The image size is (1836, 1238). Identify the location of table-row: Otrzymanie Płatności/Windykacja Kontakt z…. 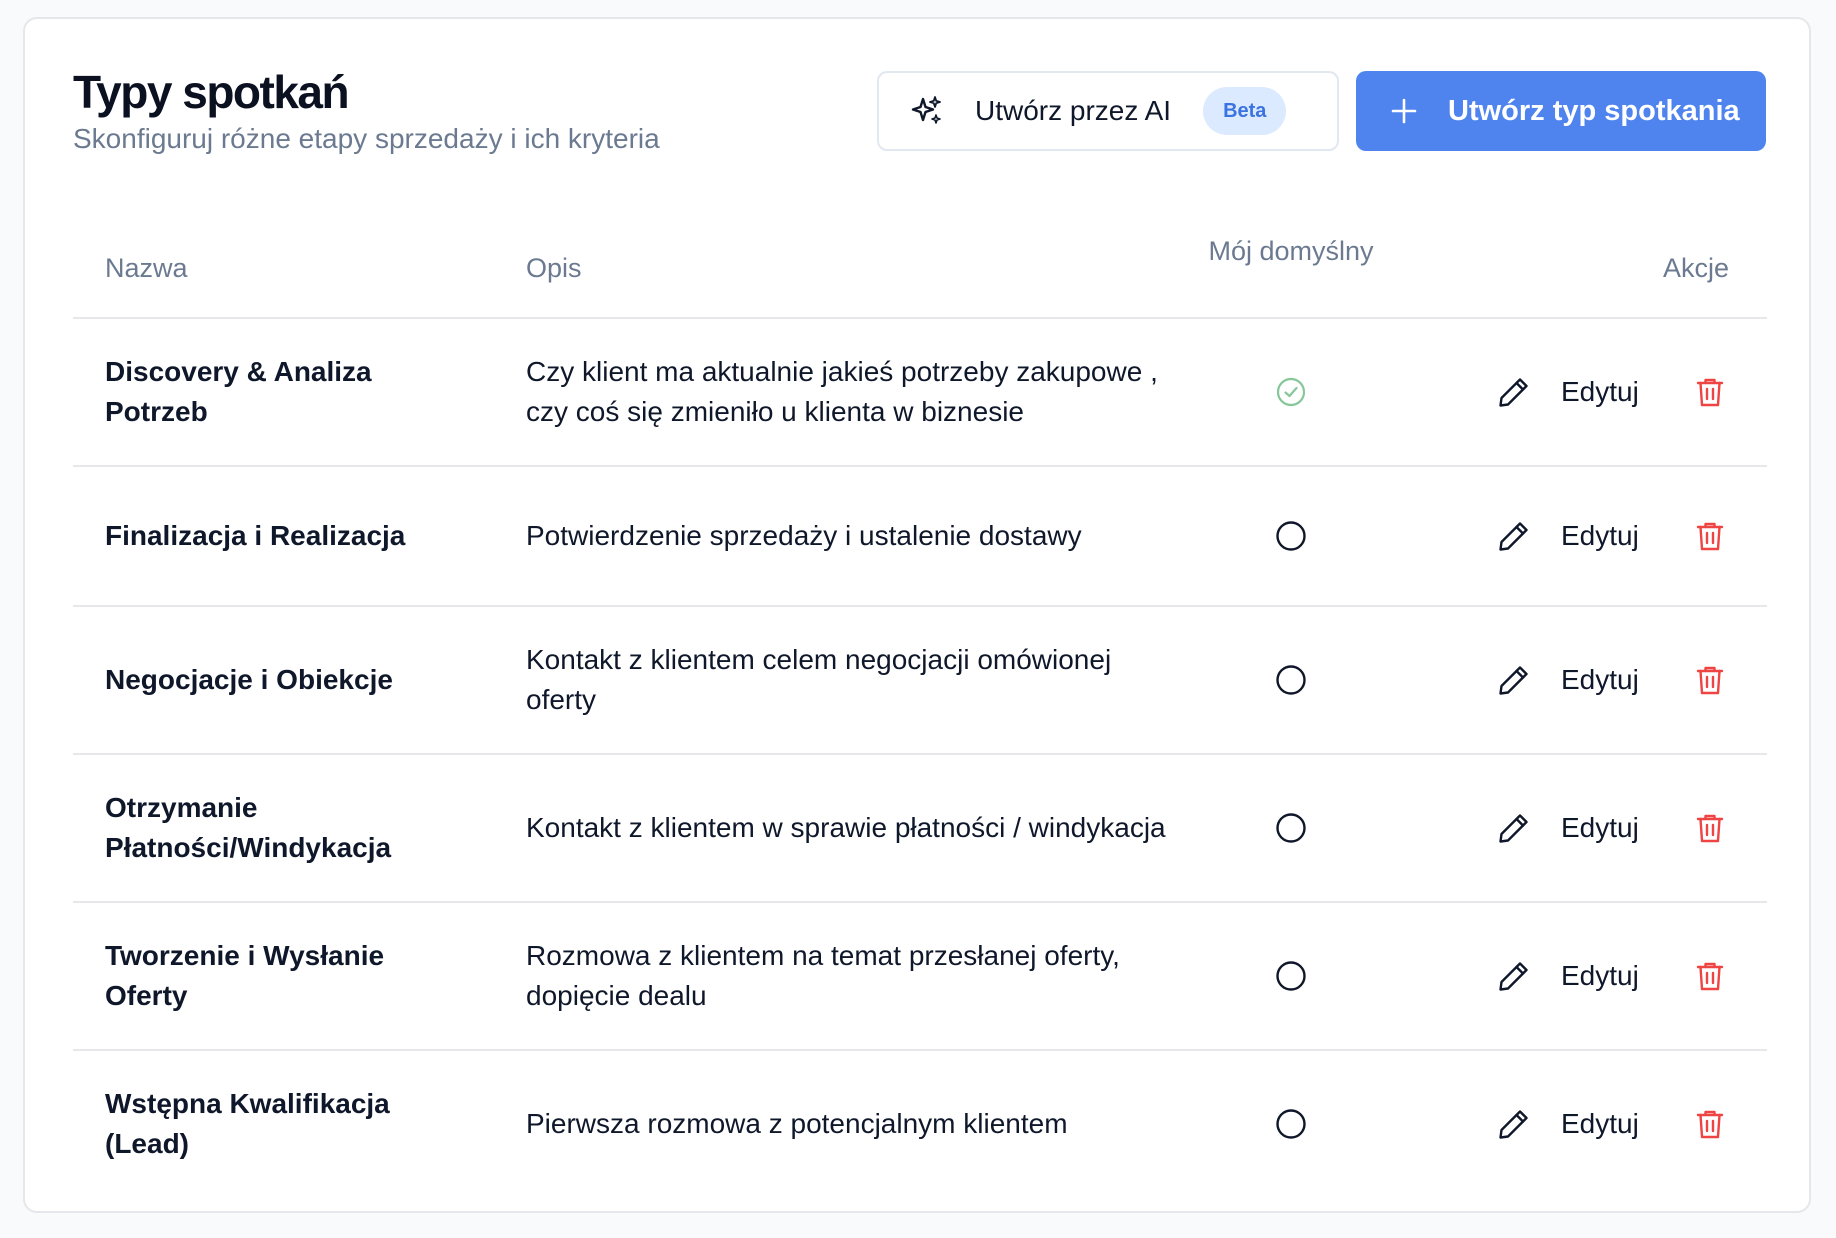
(920, 829).